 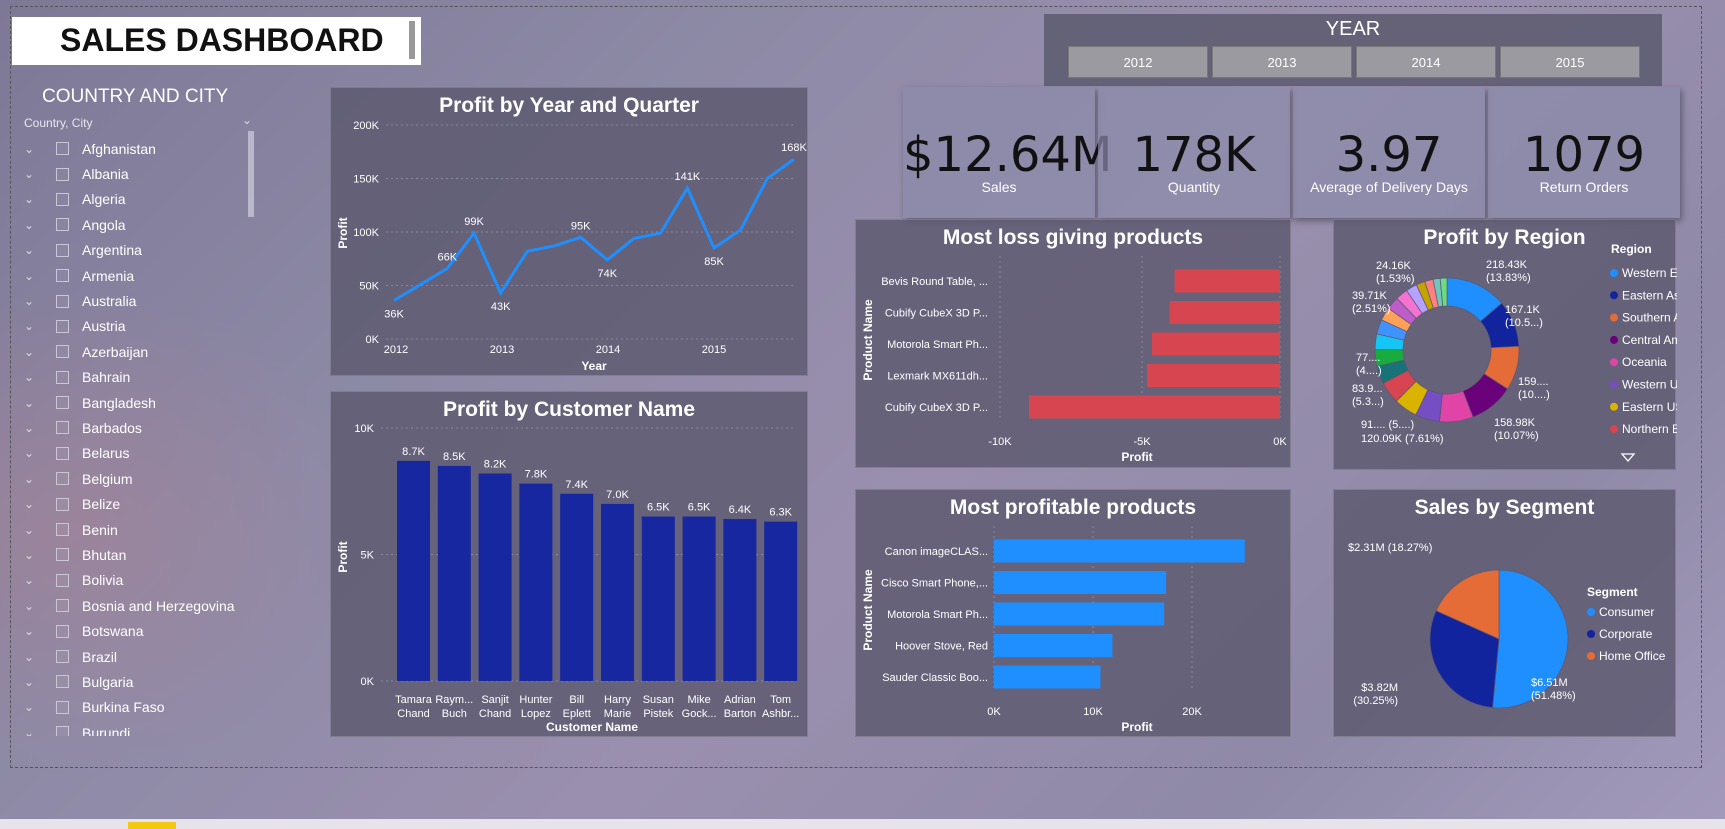 What do you see at coordinates (140, 148) in the screenshot?
I see `slicer-item: ⌄ Afghanistan` at bounding box center [140, 148].